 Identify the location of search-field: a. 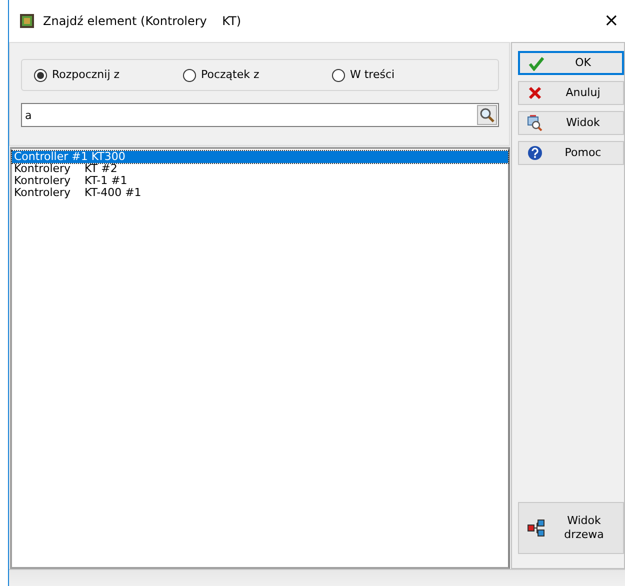
(260, 115).